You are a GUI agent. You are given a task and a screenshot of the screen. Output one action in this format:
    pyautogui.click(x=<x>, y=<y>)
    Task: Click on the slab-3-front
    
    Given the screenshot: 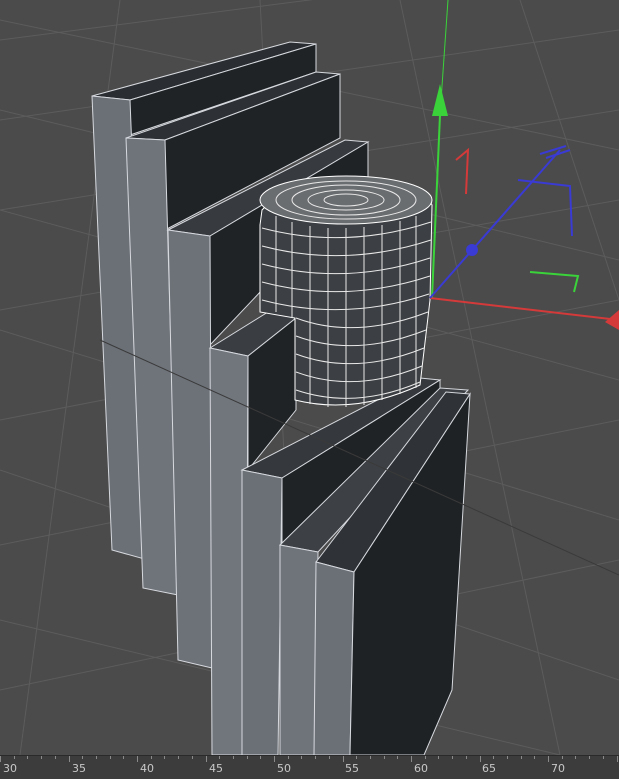 What is the action you would take?
    pyautogui.click(x=190, y=449)
    